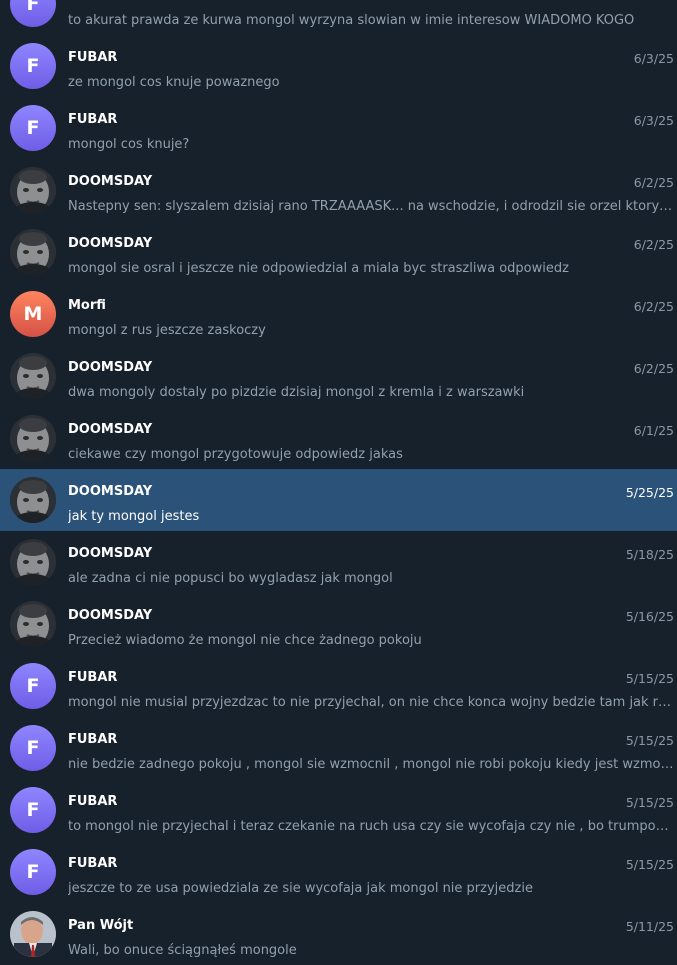 This screenshot has height=965, width=677. Describe the element at coordinates (649, 926) in the screenshot. I see `chat-date: 5/11/25` at that location.